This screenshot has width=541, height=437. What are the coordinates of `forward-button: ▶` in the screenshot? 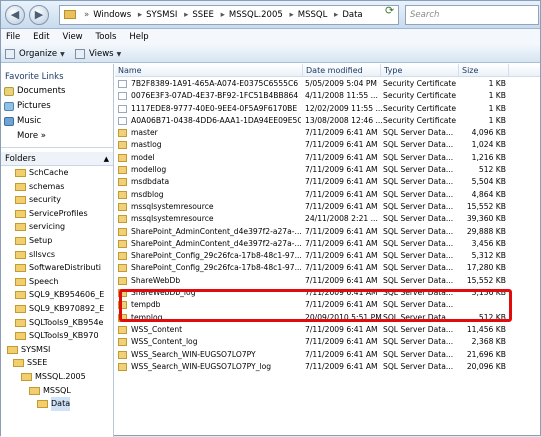 It's located at (39, 15).